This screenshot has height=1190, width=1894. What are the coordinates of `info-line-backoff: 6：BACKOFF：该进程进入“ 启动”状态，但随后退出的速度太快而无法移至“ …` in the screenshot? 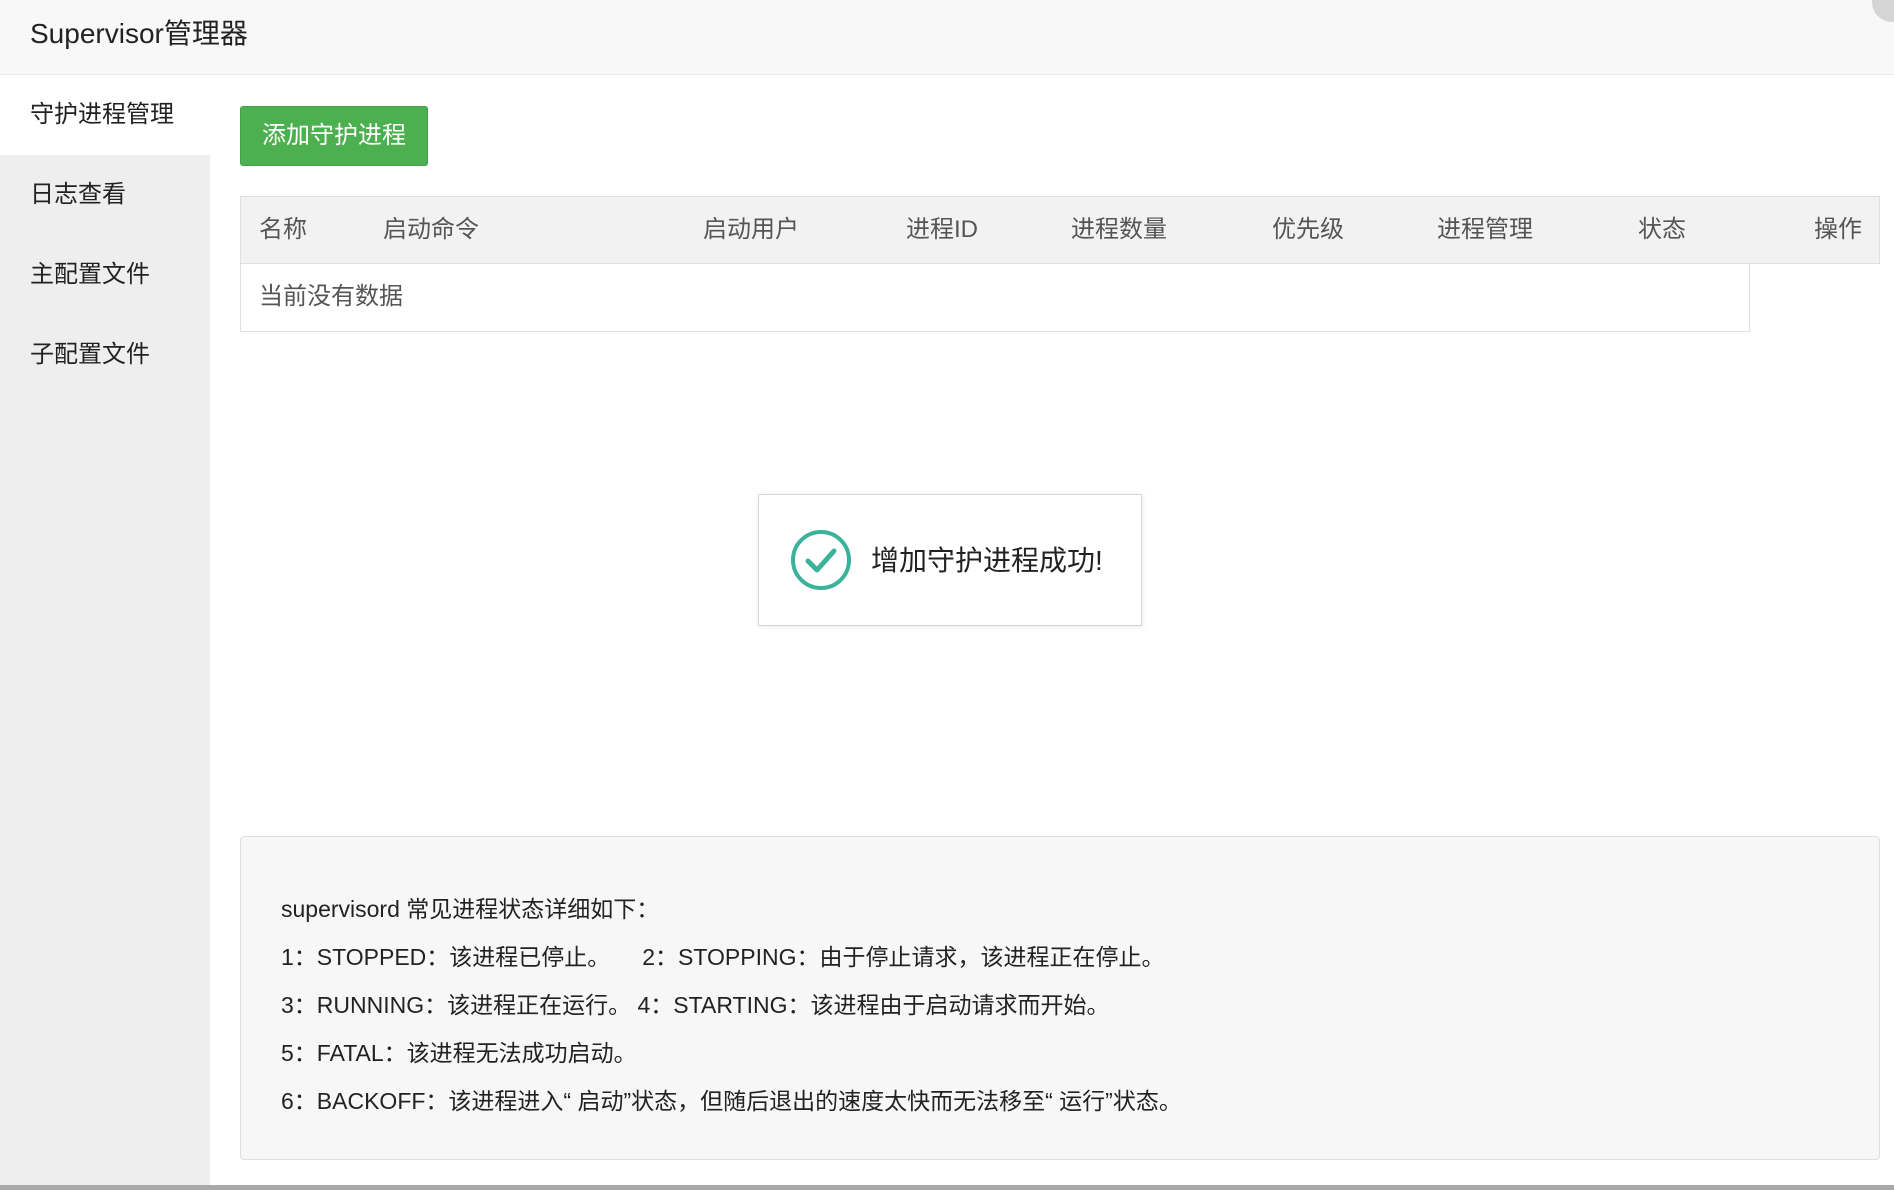 It's located at (731, 1101).